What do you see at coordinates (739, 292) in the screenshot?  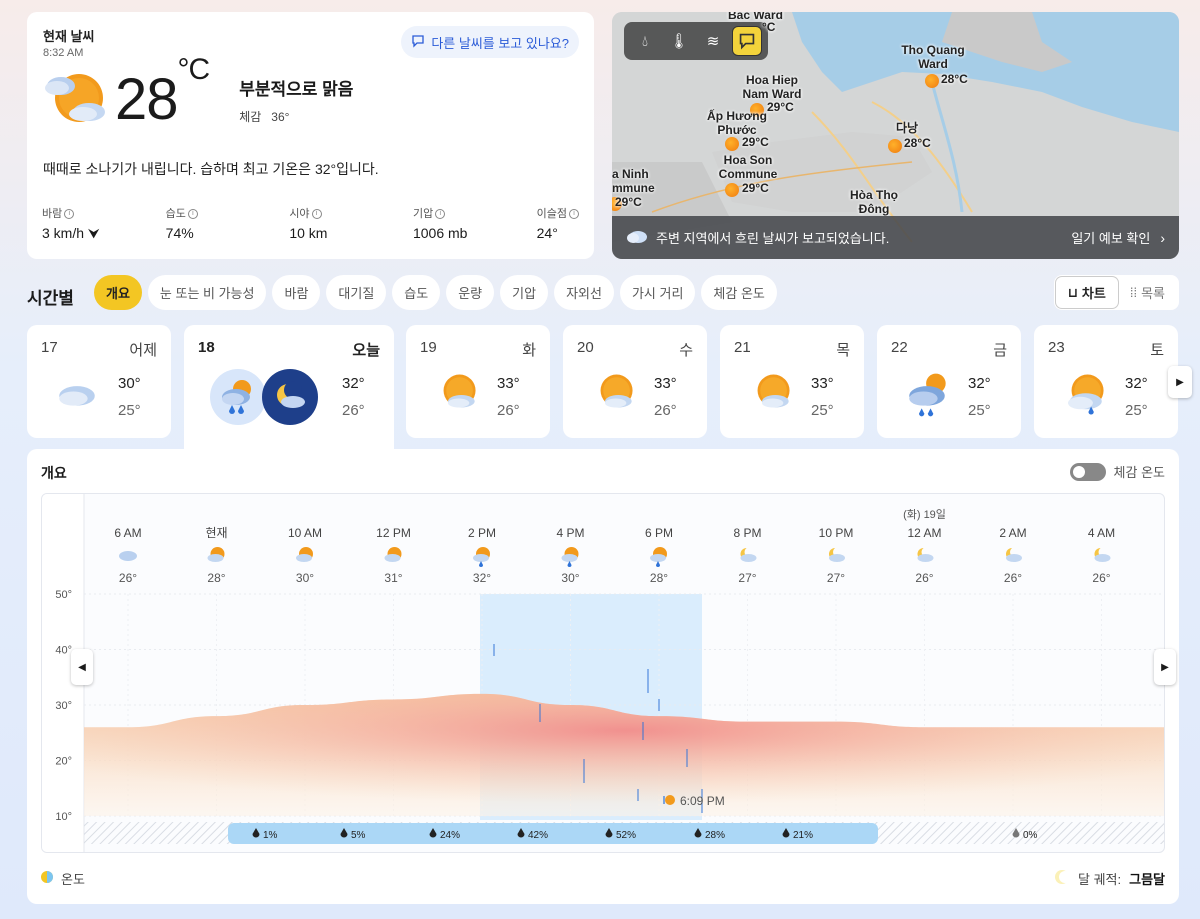 I see `chip-feels-like: 체감 온도` at bounding box center [739, 292].